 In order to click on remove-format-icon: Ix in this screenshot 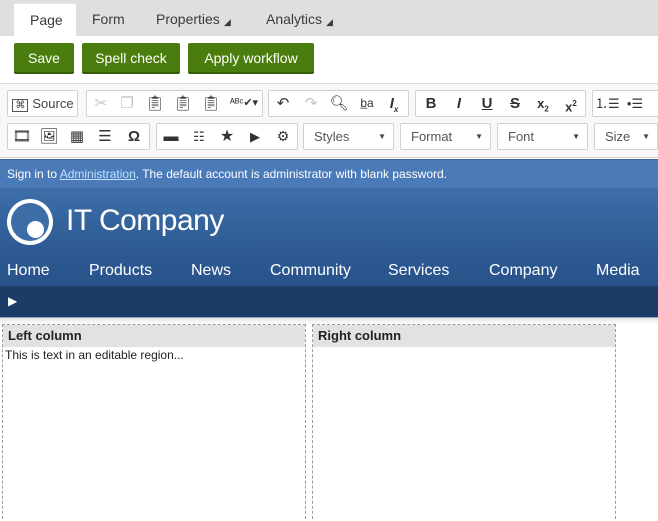, I will do `click(394, 103)`.